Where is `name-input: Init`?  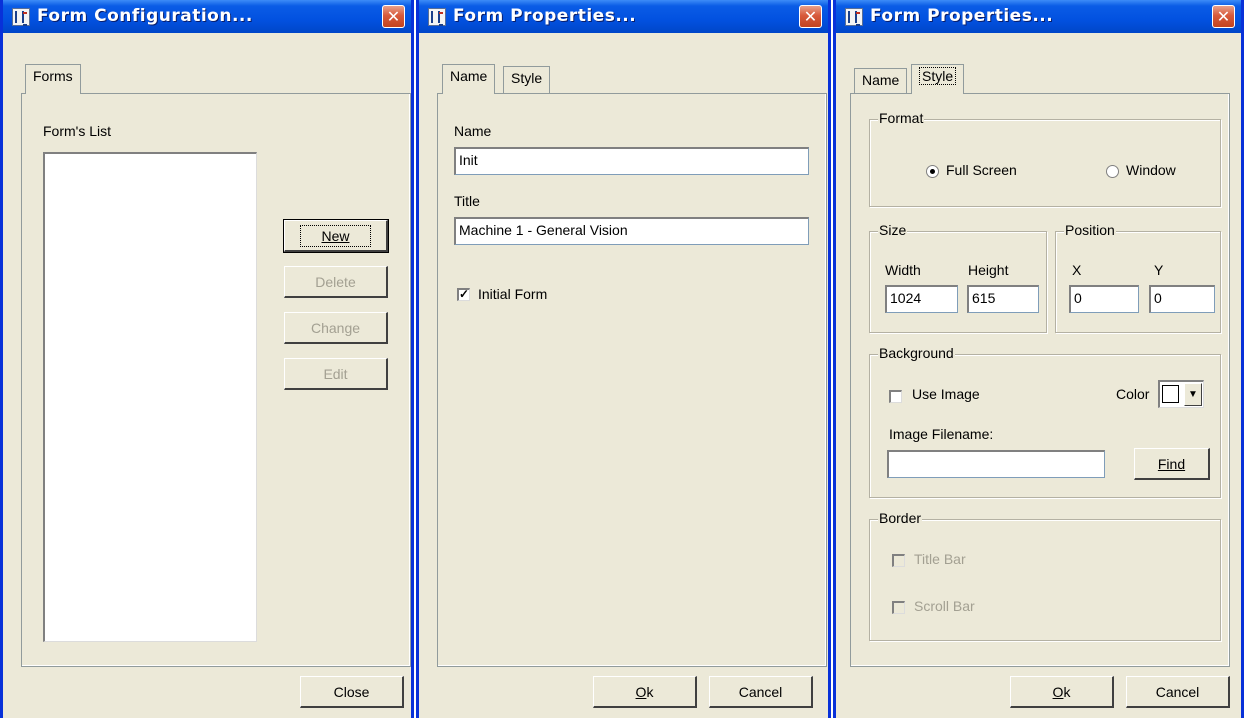
name-input: Init is located at coordinates (631, 161).